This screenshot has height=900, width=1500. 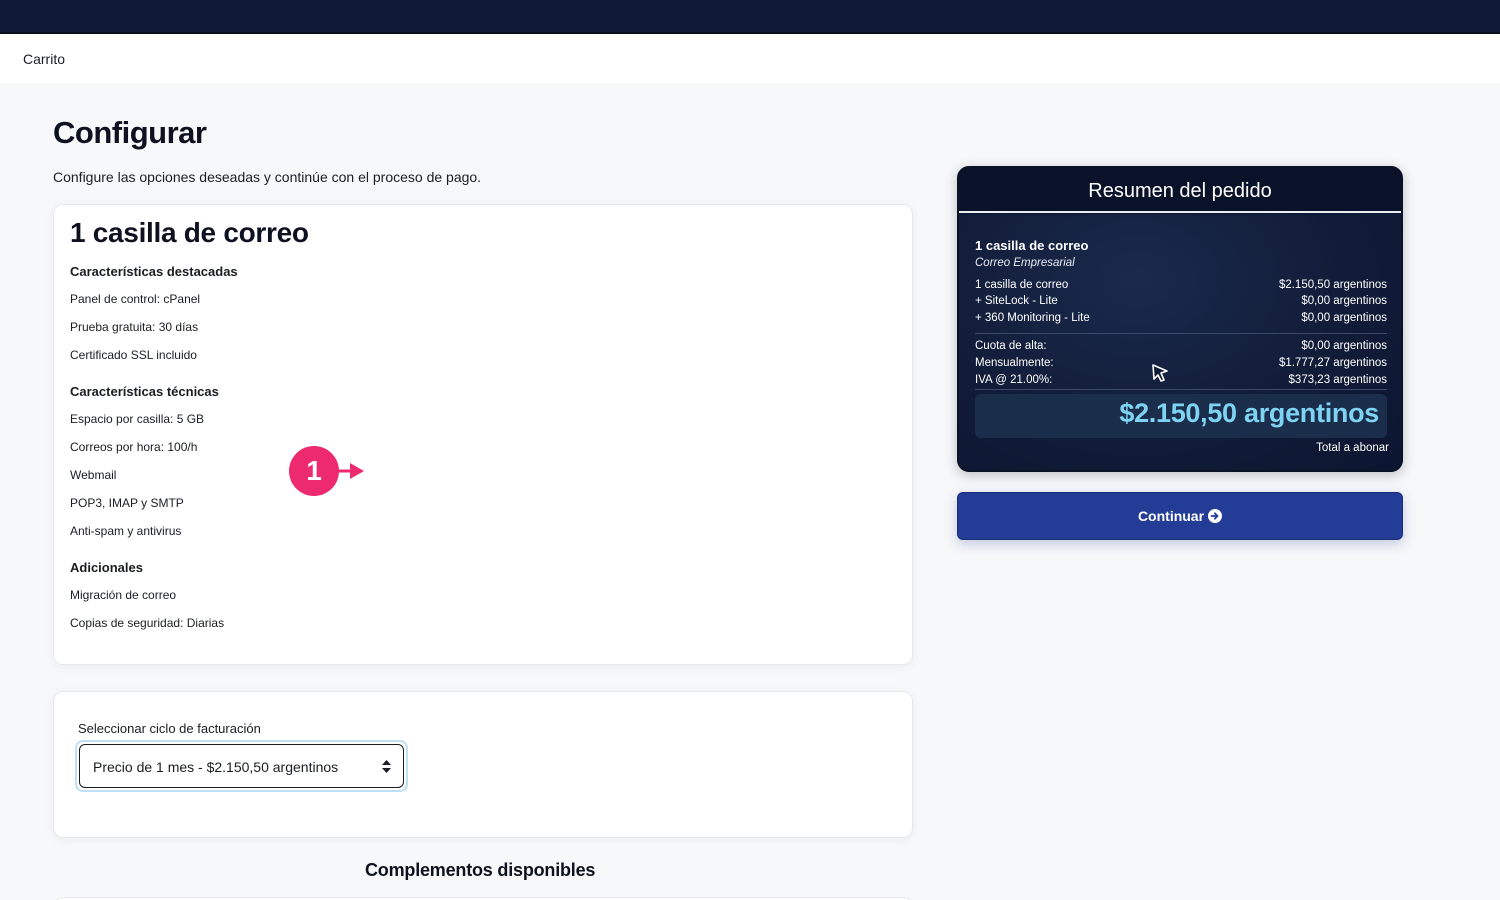 What do you see at coordinates (480, 870) in the screenshot?
I see `addons-heading: Complementos disponibles` at bounding box center [480, 870].